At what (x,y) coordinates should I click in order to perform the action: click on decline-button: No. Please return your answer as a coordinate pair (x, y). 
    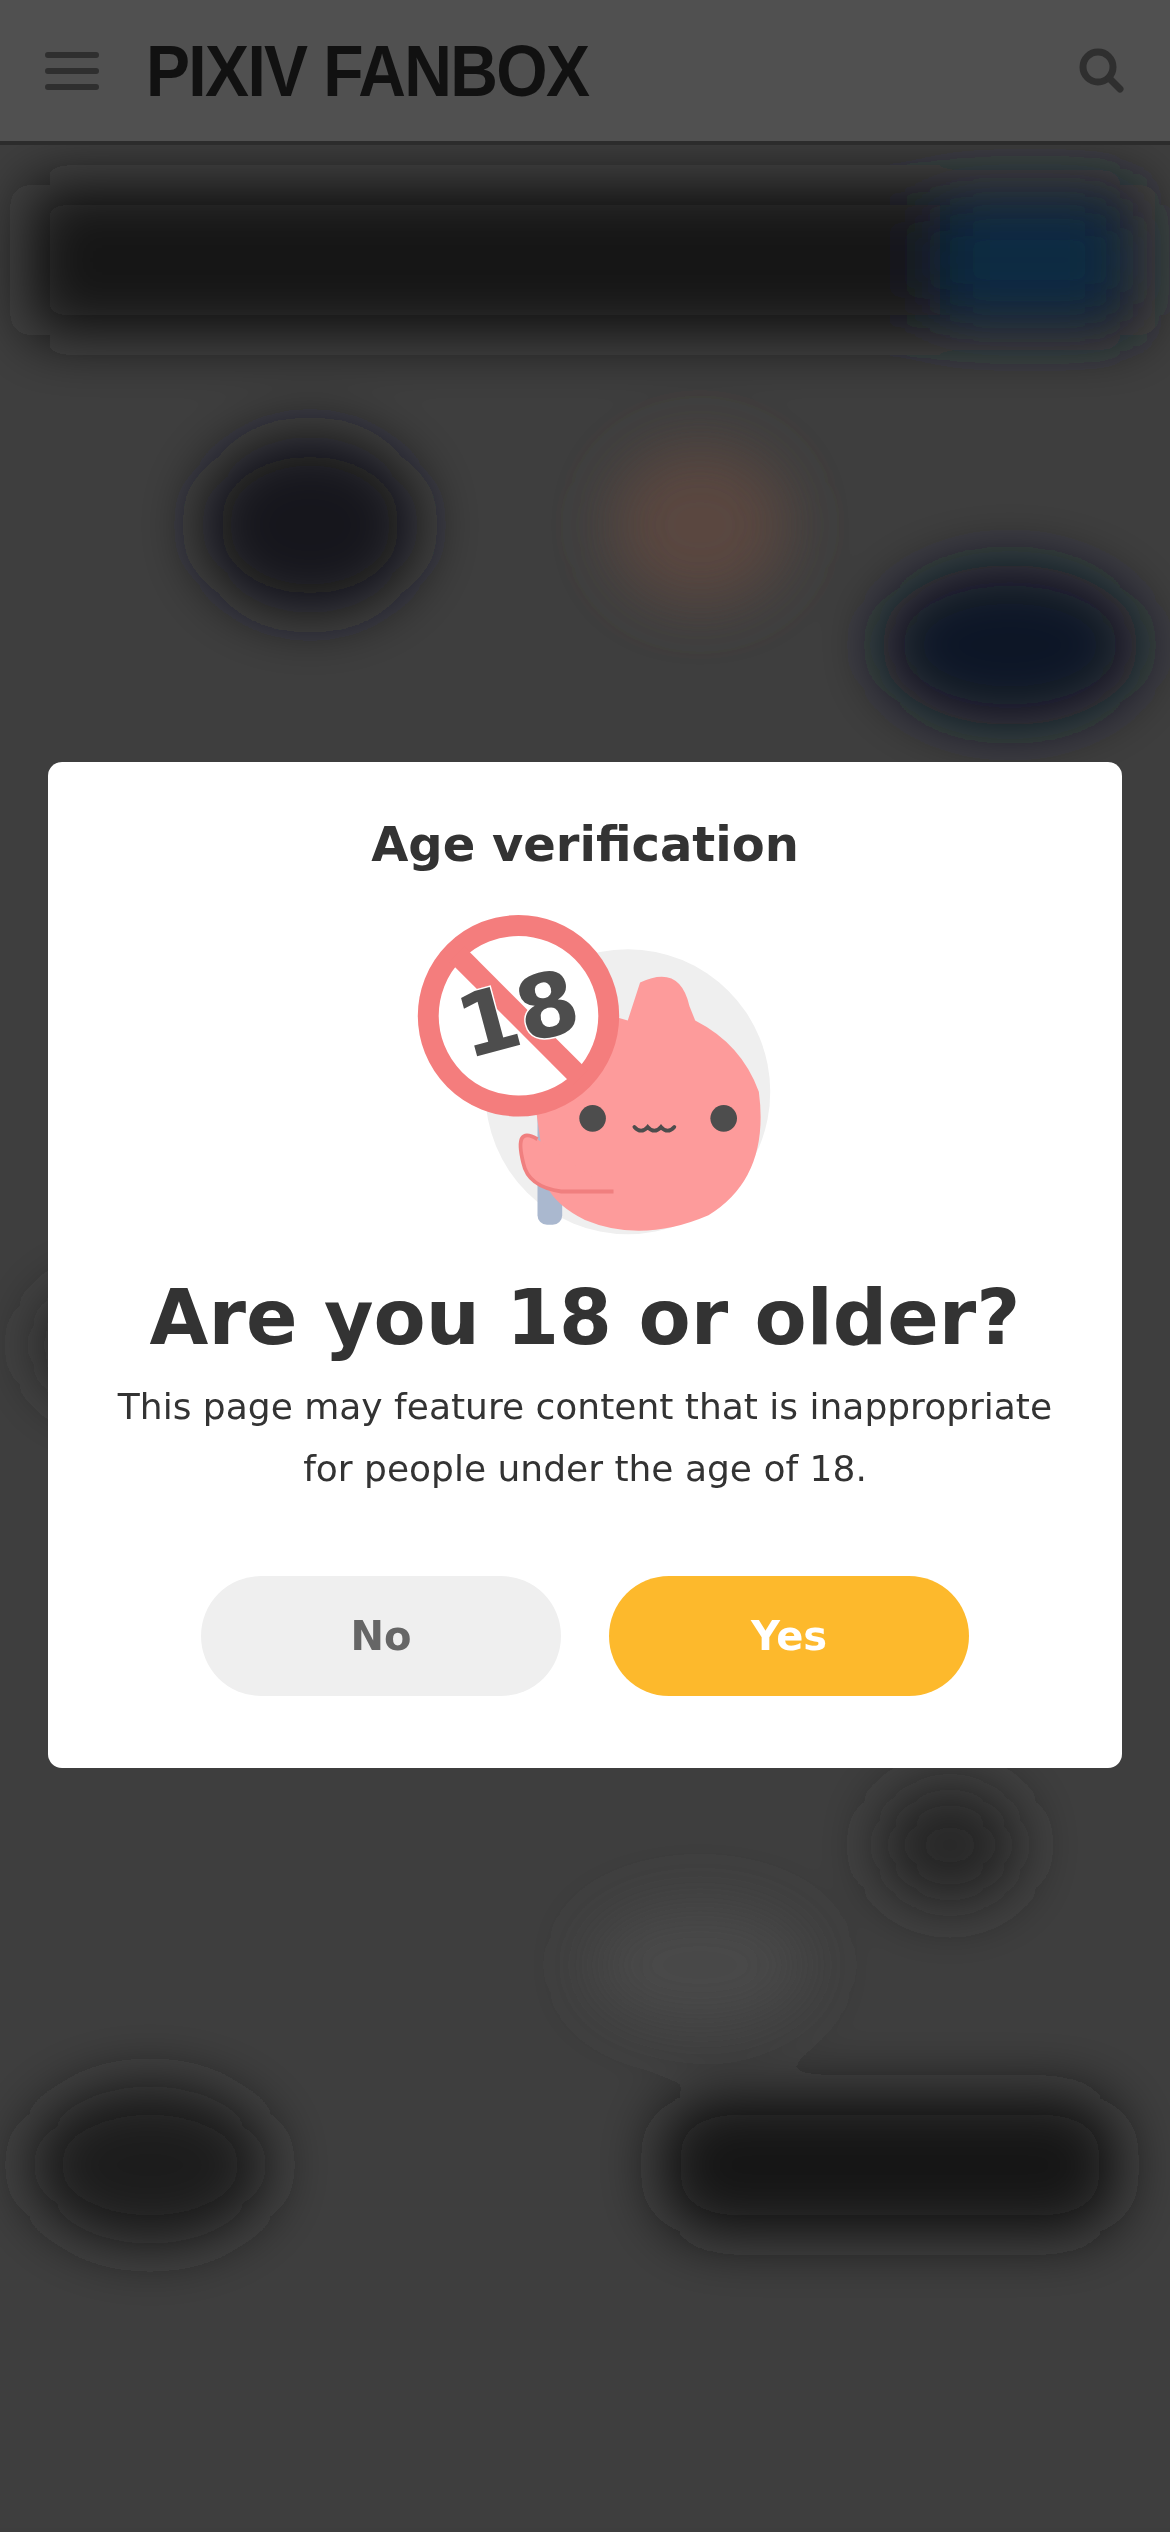
    Looking at the image, I should click on (381, 1636).